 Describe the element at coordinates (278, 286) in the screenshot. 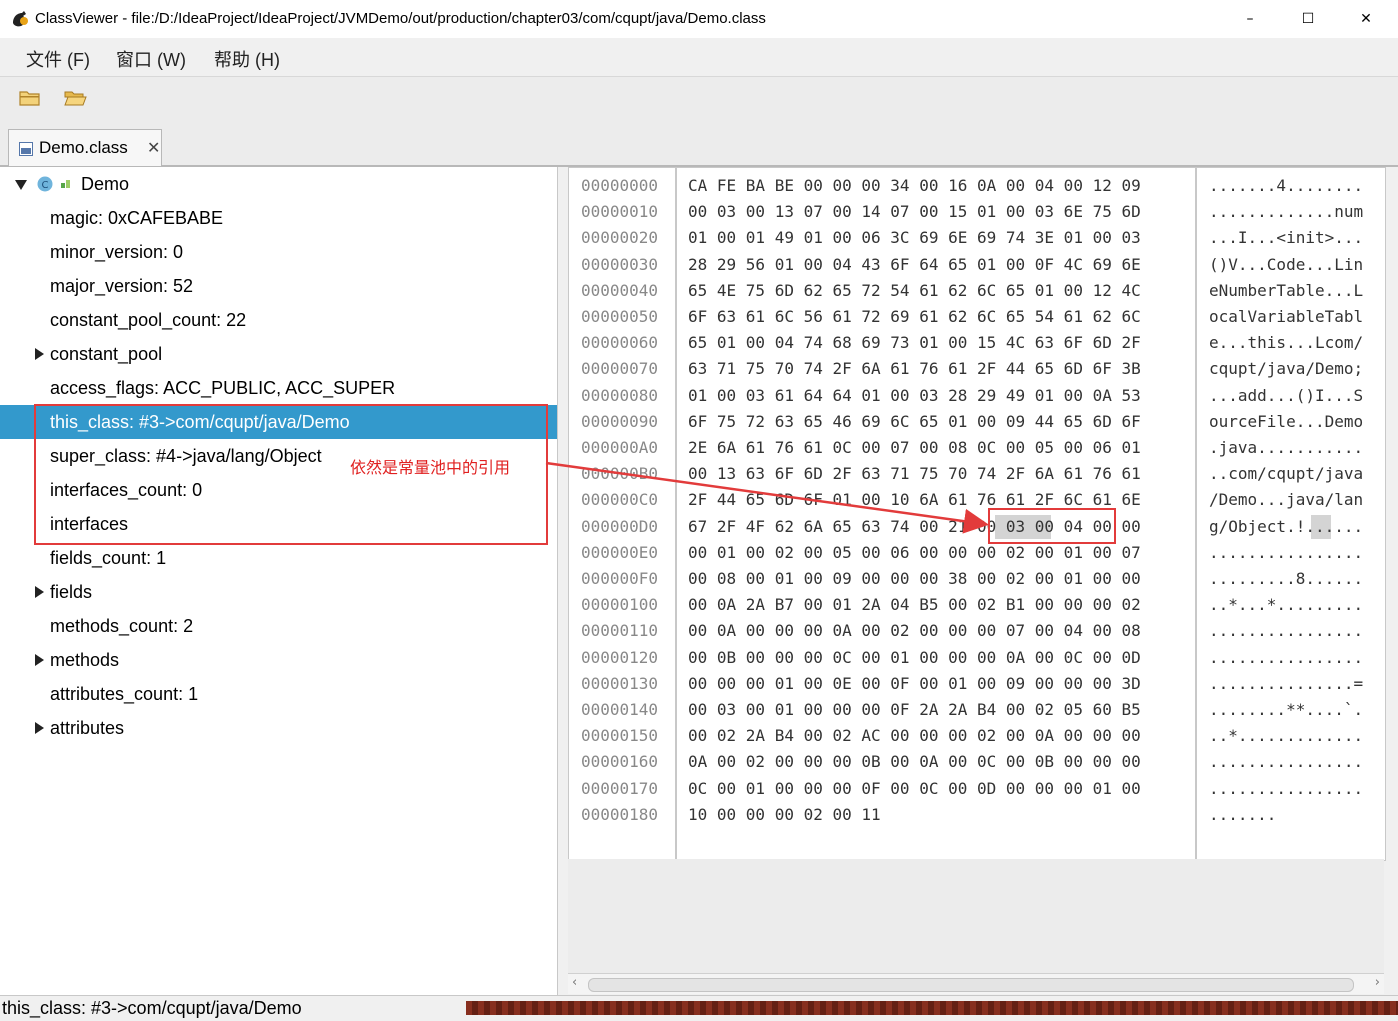

I see `tree-item: major_version: 52` at that location.